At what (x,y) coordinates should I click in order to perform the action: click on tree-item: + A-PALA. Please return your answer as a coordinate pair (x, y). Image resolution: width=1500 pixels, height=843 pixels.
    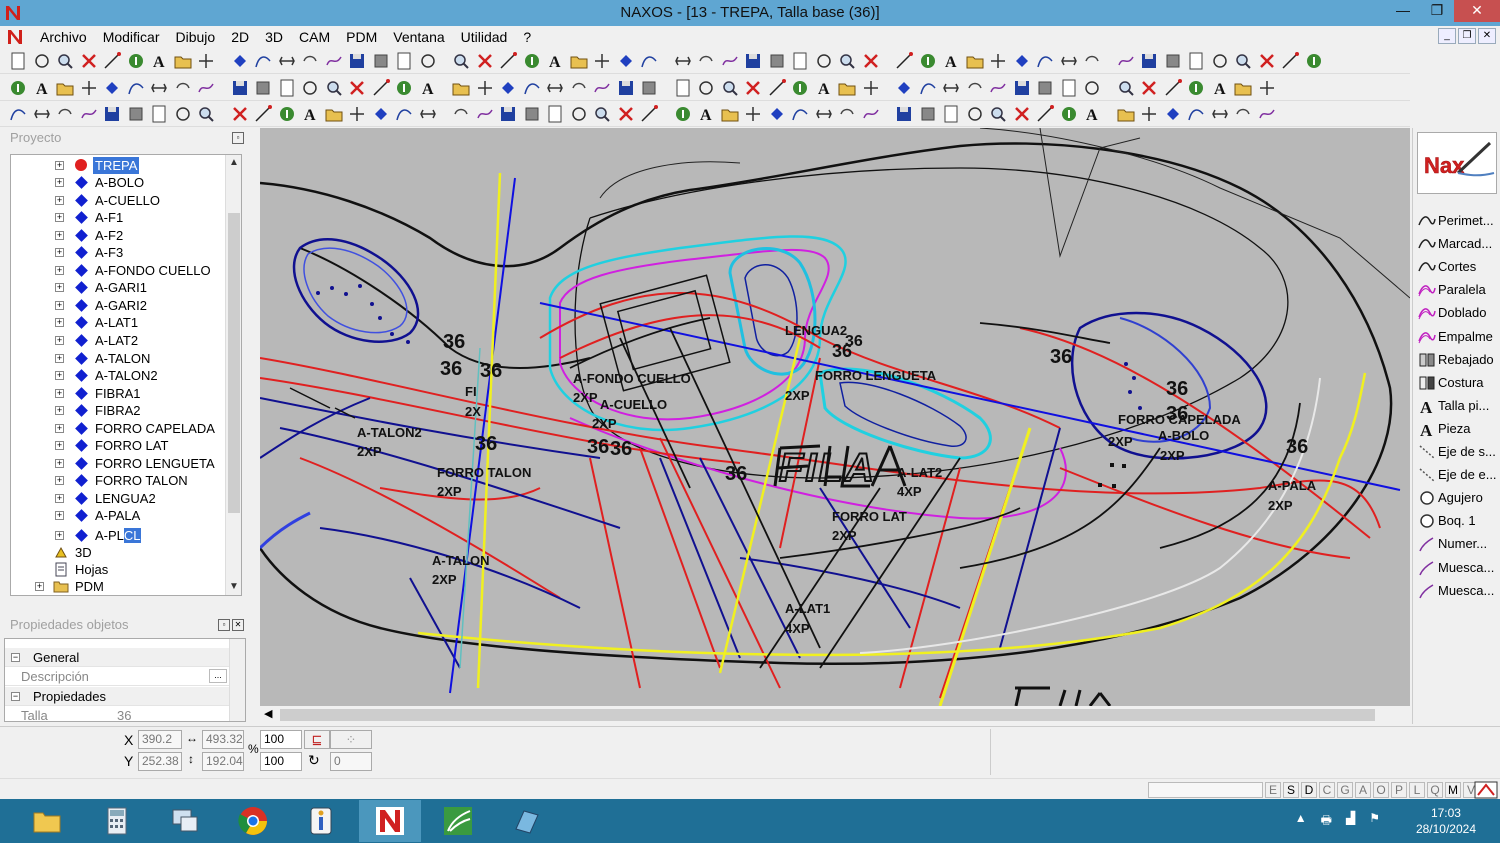
    Looking at the image, I should click on (118, 515).